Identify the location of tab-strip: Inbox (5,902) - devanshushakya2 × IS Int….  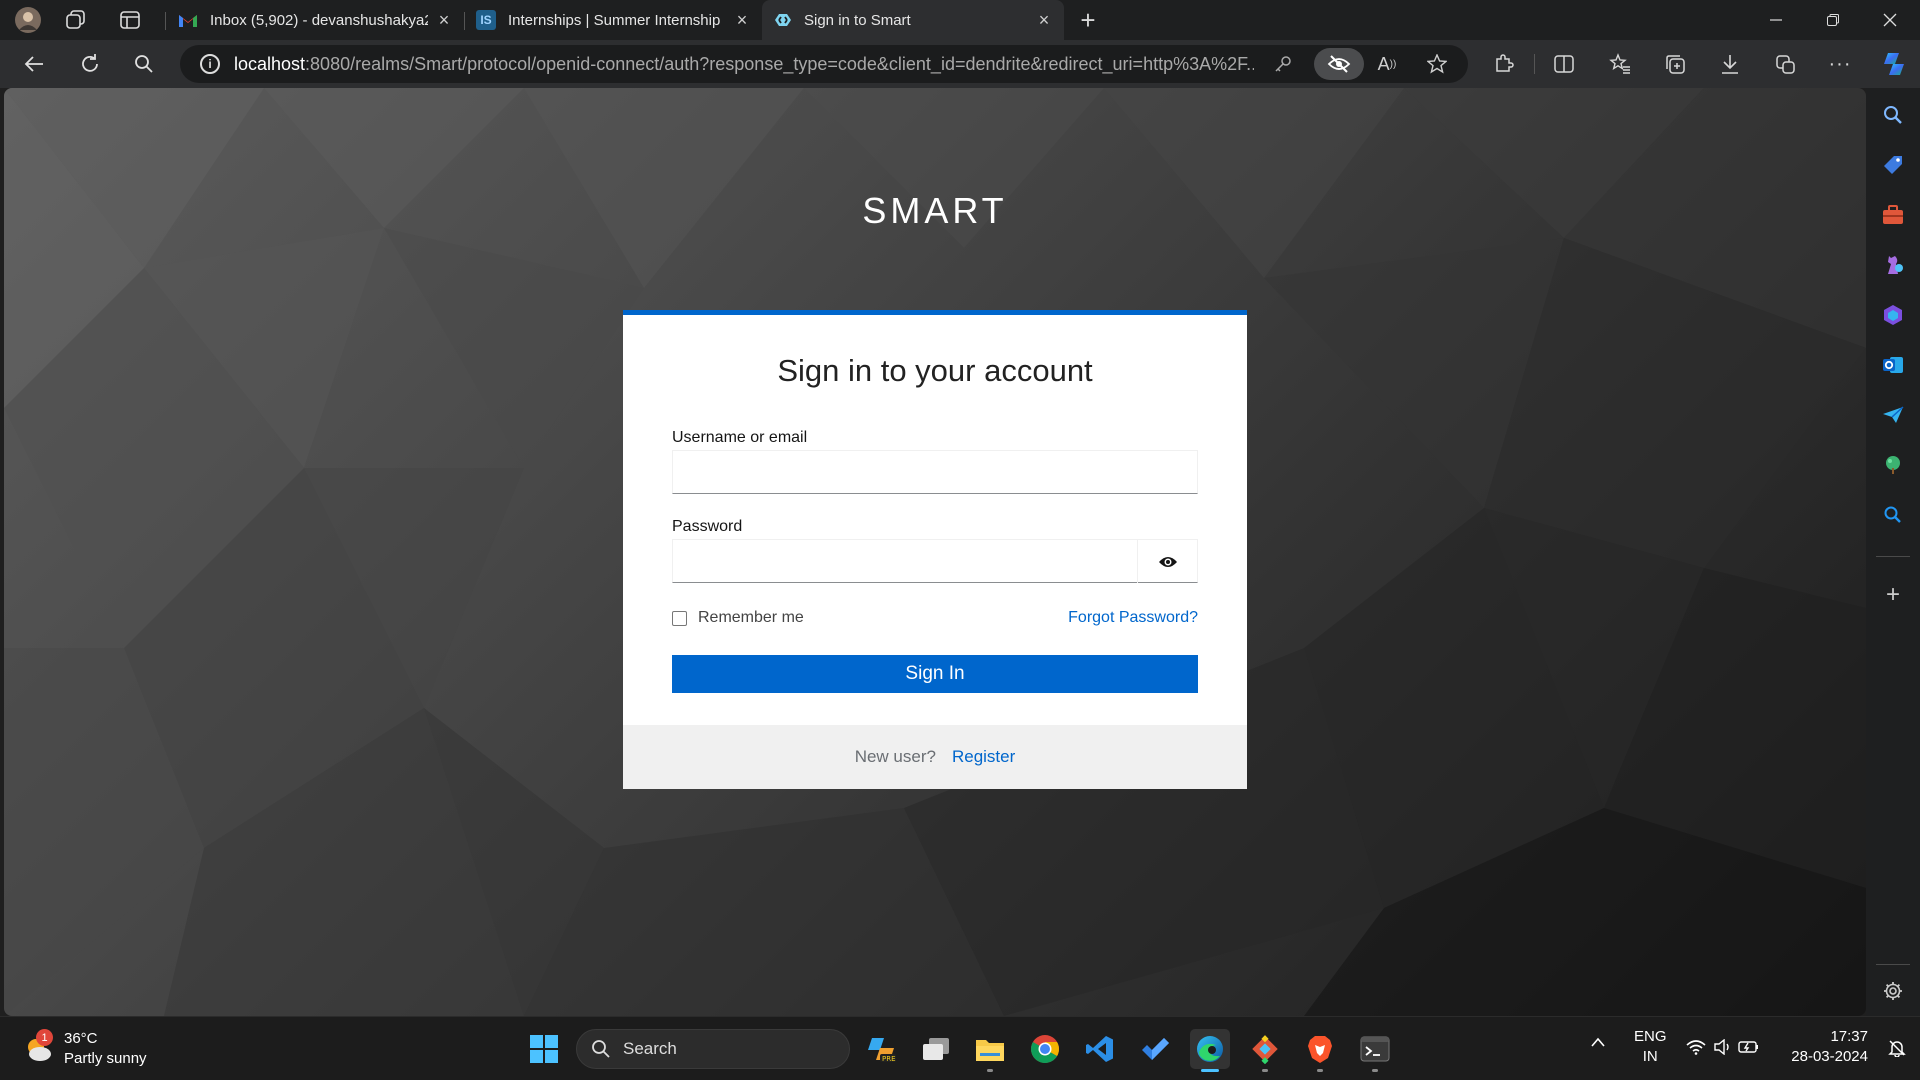
(960, 20).